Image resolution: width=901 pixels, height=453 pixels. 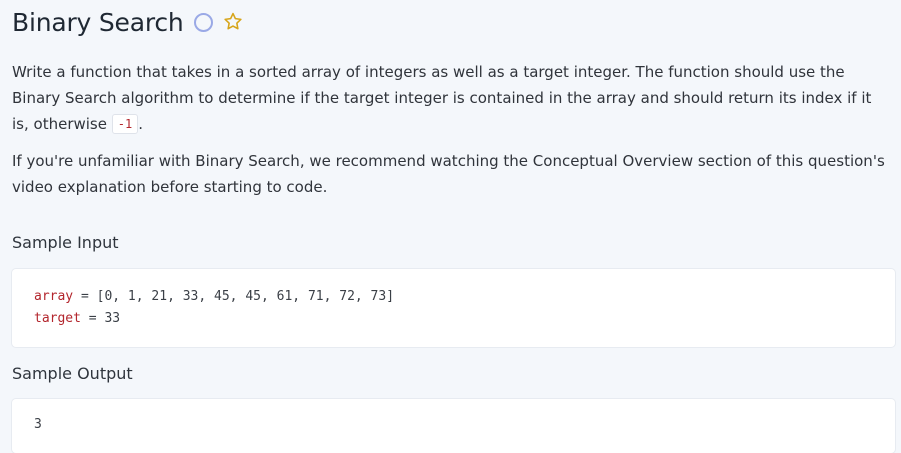 I want to click on input-target-value: 33, so click(x=112, y=318).